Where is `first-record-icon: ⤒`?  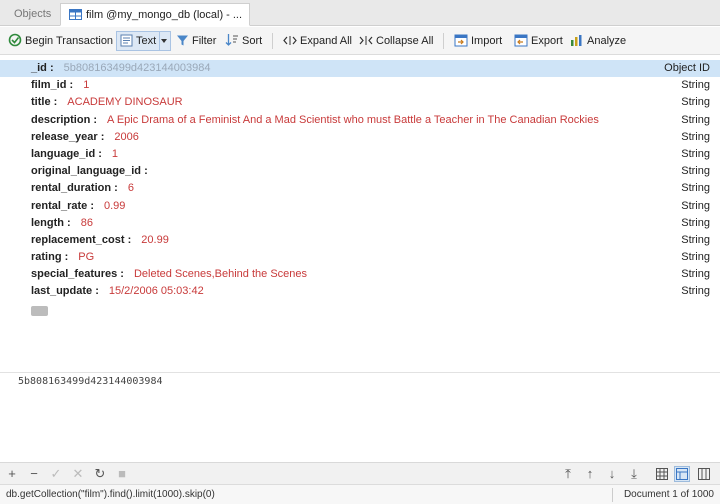 first-record-icon: ⤒ is located at coordinates (568, 474).